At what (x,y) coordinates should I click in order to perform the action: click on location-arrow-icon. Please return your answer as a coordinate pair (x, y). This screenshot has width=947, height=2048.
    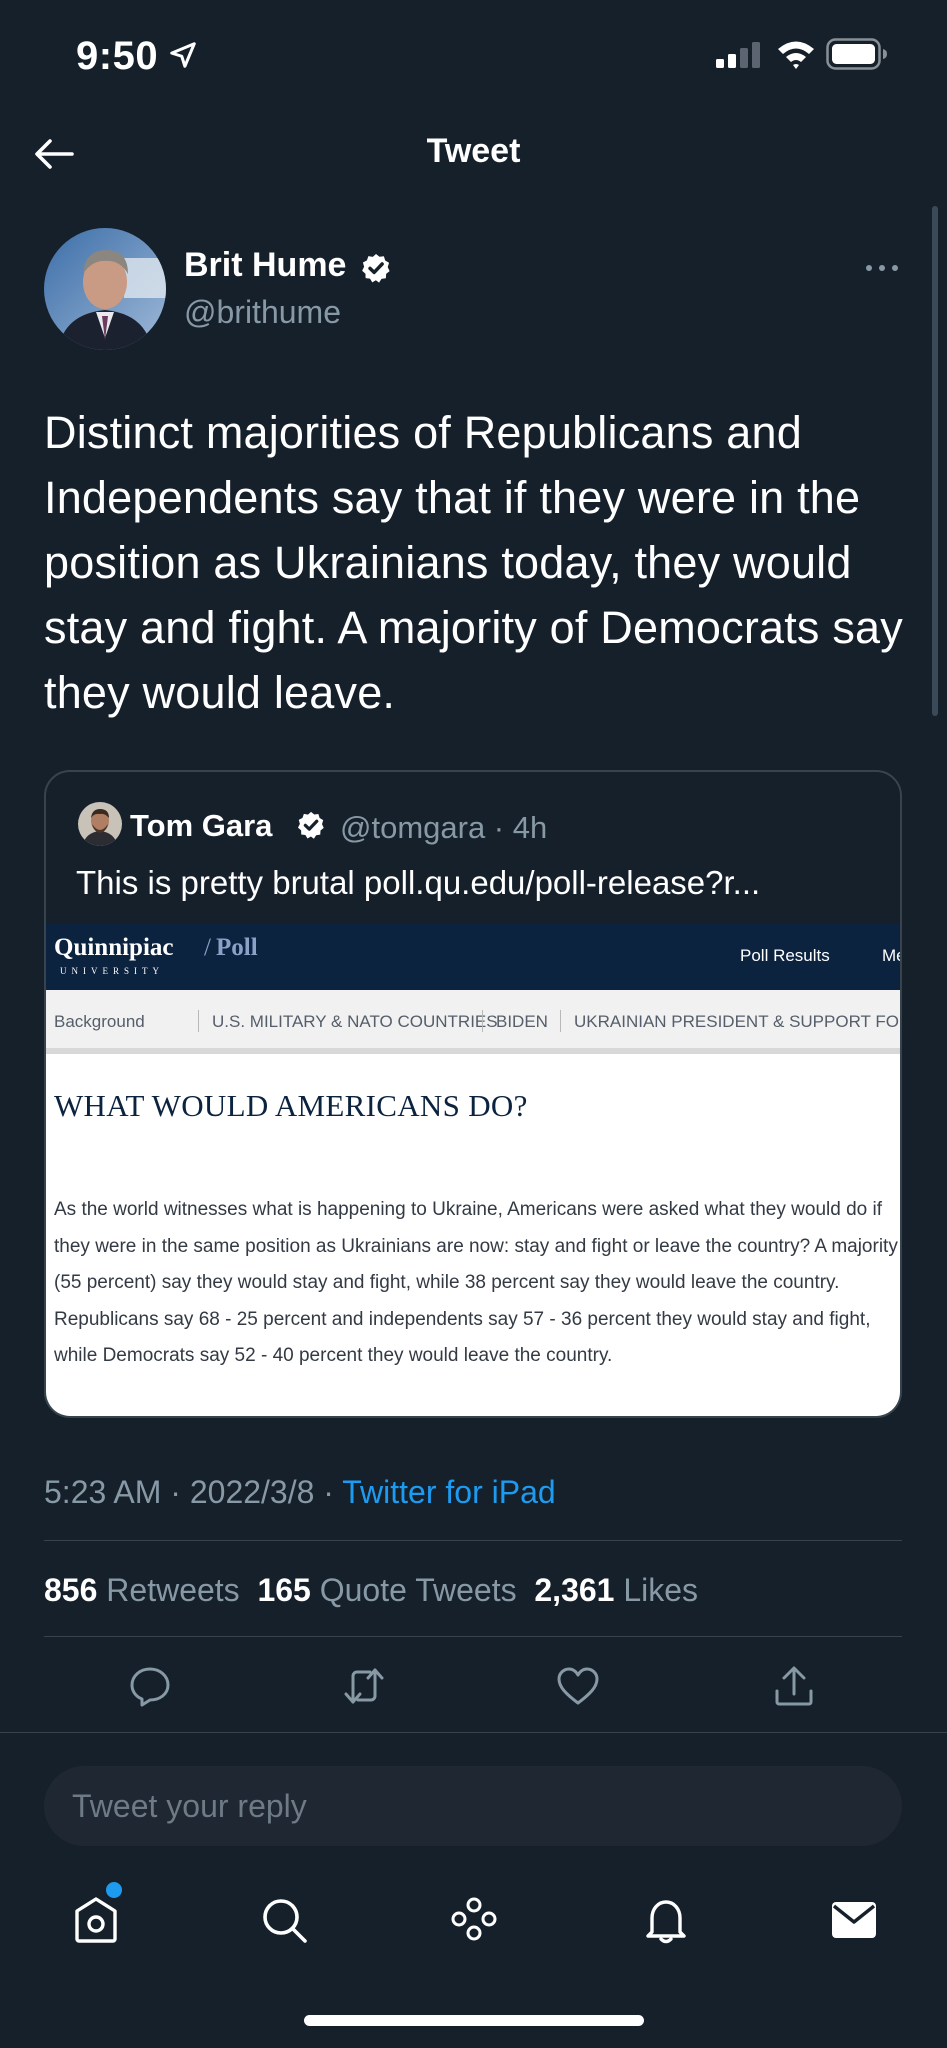
    Looking at the image, I should click on (183, 55).